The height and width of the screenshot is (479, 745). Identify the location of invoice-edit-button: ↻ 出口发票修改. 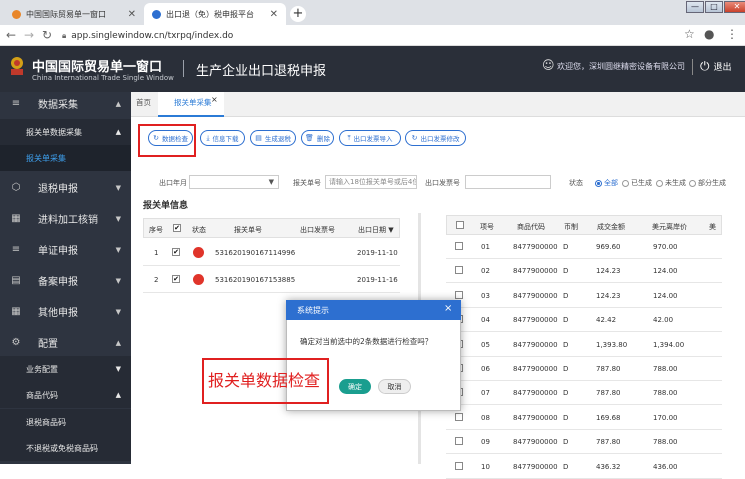
(435, 138).